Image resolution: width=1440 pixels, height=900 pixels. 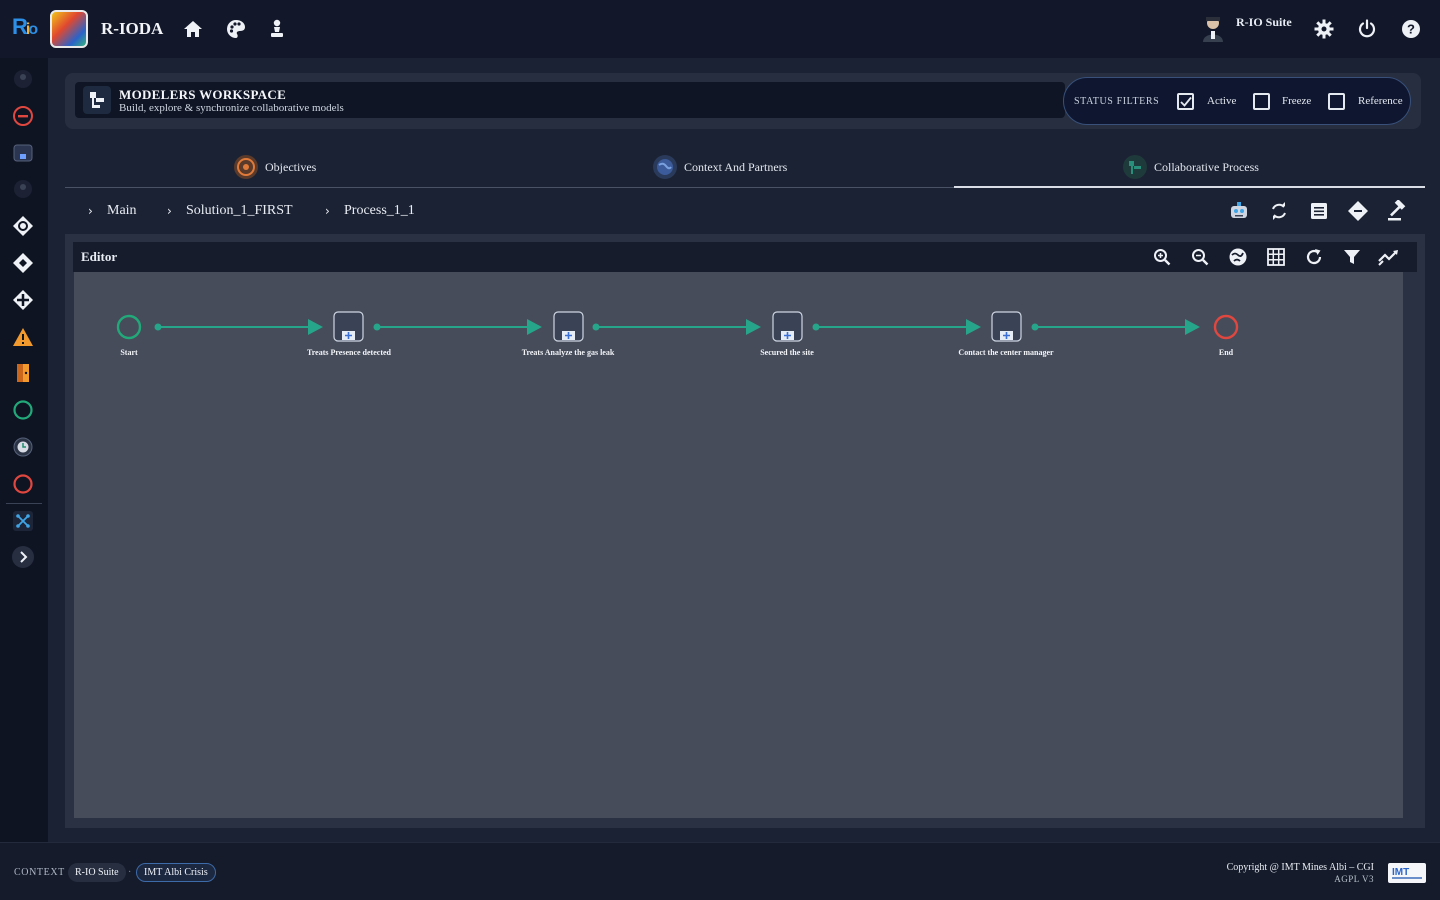 What do you see at coordinates (1185, 101) in the screenshot?
I see `active-checkbox` at bounding box center [1185, 101].